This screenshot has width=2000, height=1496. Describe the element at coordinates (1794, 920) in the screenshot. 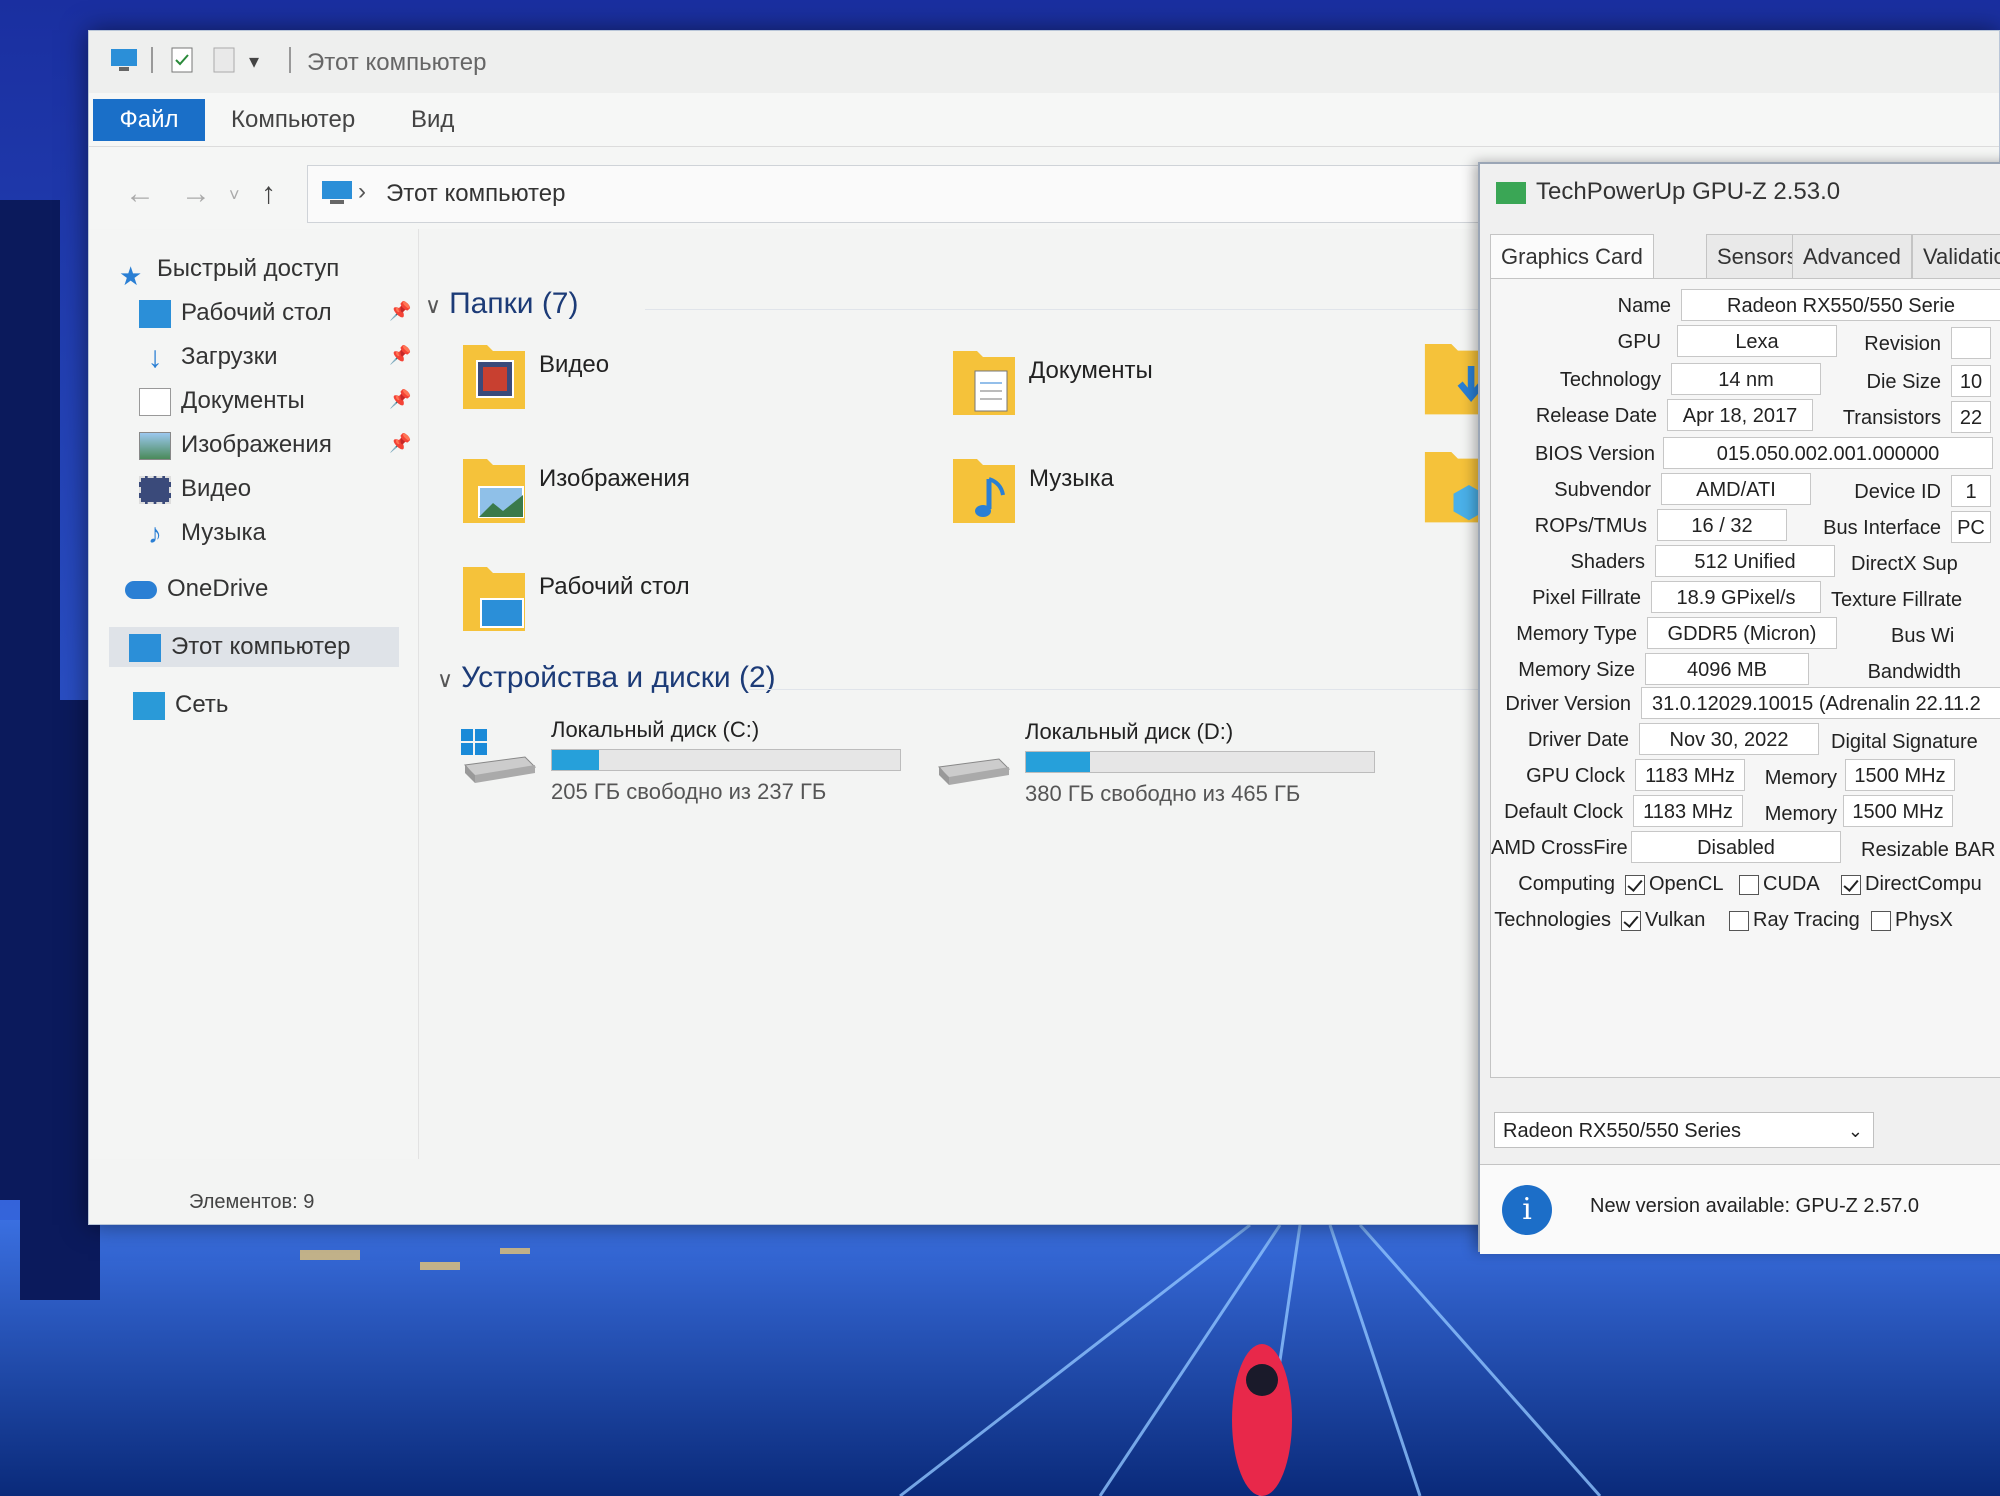

I see `checkbox-ray-tracing: Ray Tracing` at that location.